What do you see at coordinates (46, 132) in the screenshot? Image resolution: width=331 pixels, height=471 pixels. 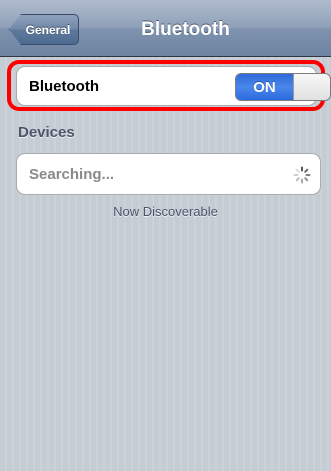 I see `devices-header: Devices` at bounding box center [46, 132].